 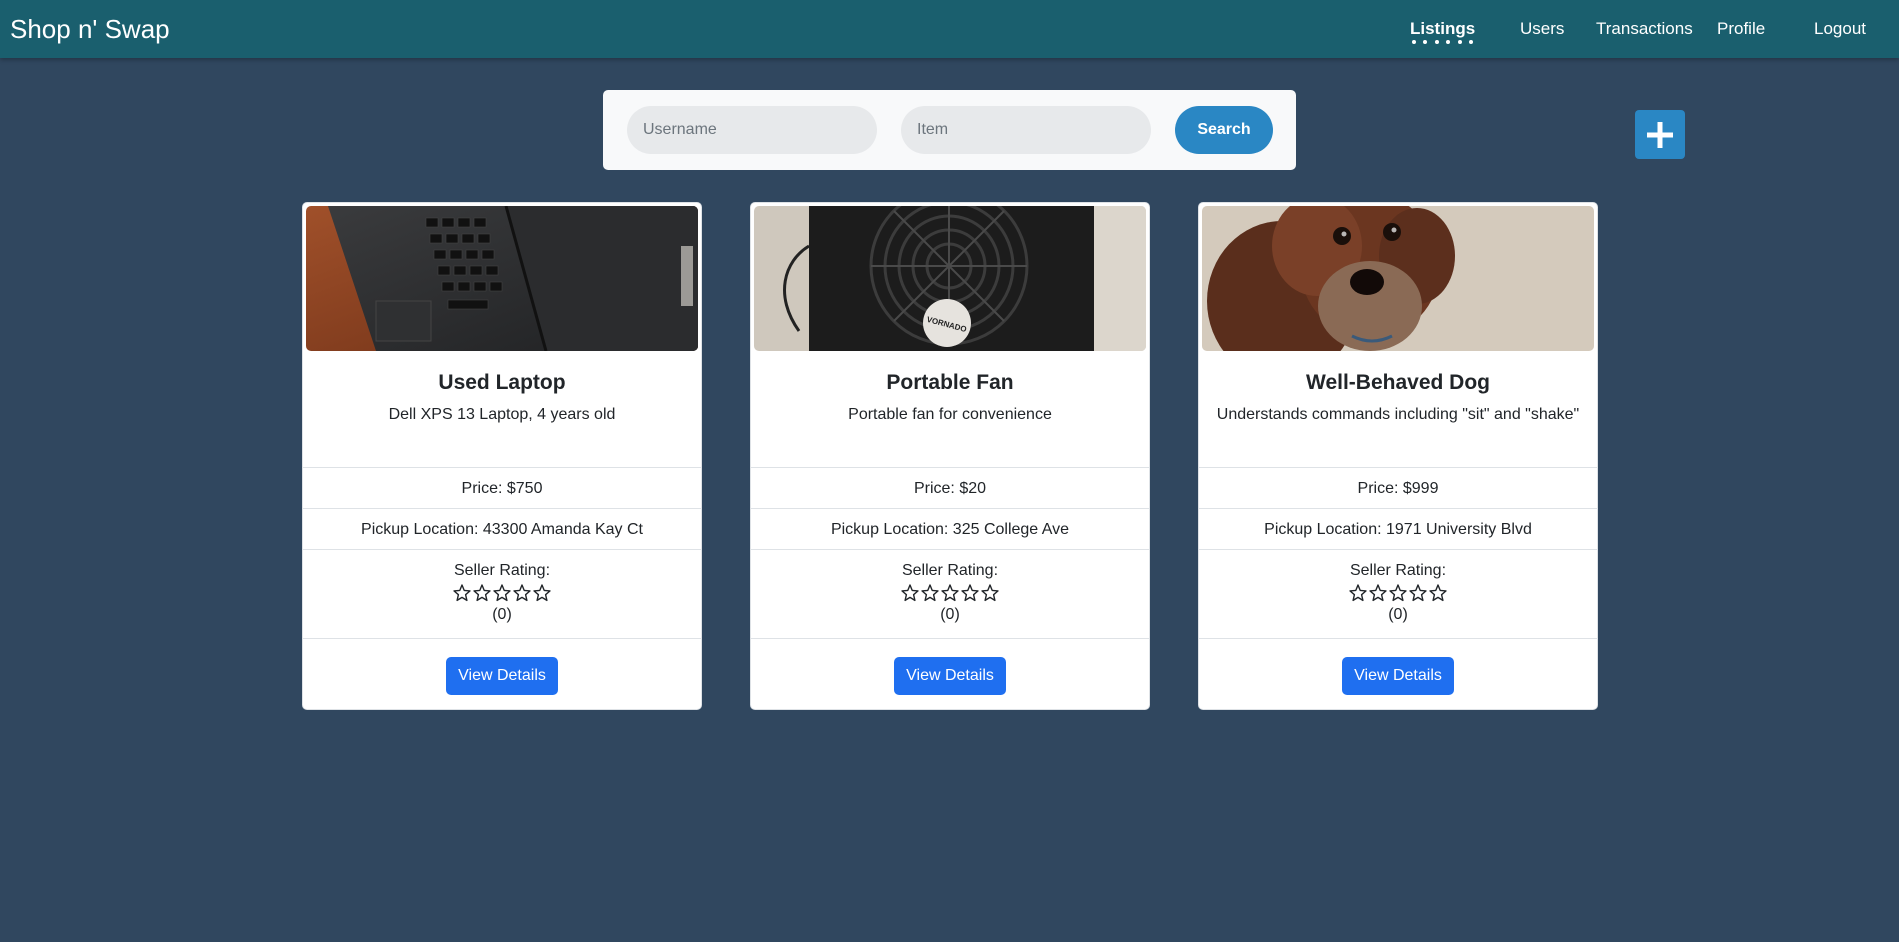 What do you see at coordinates (1224, 130) in the screenshot?
I see `search-button: Search` at bounding box center [1224, 130].